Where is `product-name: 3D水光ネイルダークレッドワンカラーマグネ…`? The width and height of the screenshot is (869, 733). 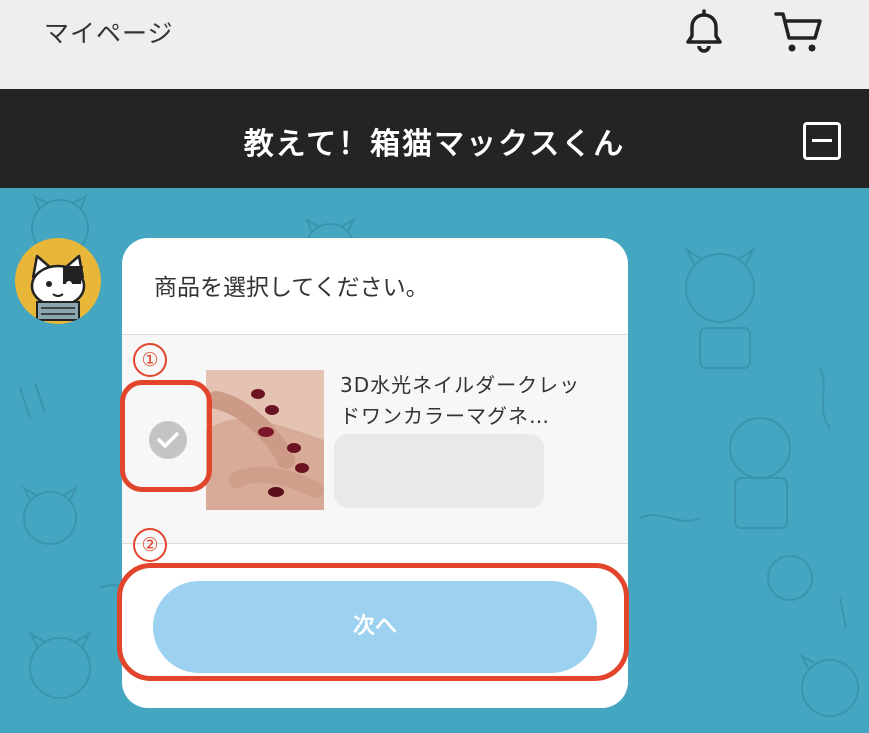 product-name: 3D水光ネイルダークレッドワンカラーマグネ… is located at coordinates (460, 400).